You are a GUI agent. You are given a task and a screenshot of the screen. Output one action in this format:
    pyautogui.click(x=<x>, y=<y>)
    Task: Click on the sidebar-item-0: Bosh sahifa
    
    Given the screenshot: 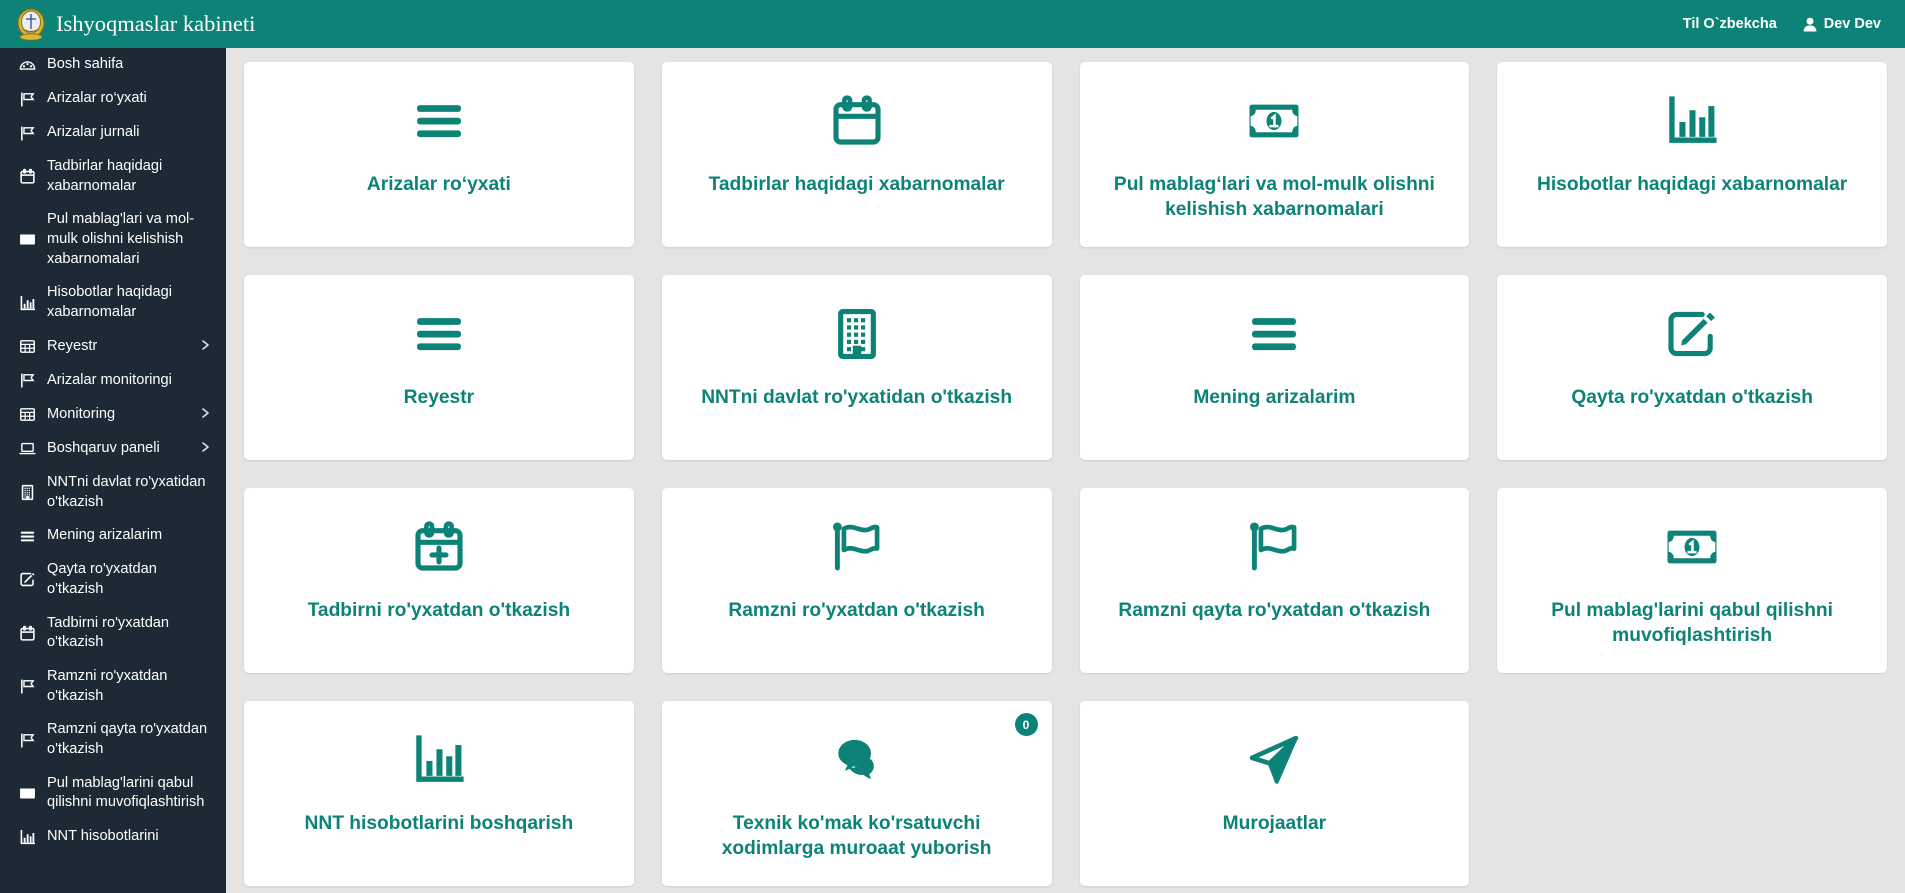 What is the action you would take?
    pyautogui.click(x=113, y=65)
    